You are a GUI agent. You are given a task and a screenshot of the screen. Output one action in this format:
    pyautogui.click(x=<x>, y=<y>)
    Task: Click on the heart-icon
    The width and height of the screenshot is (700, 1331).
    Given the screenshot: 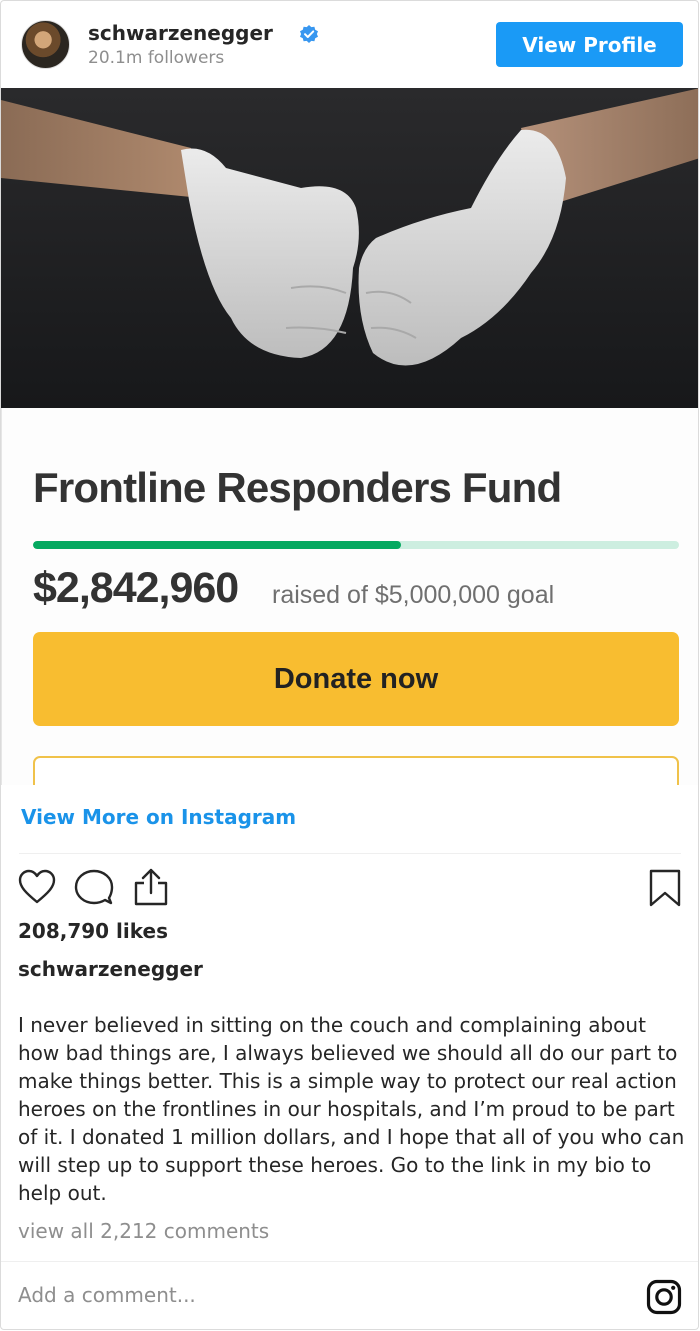 What is the action you would take?
    pyautogui.click(x=37, y=889)
    